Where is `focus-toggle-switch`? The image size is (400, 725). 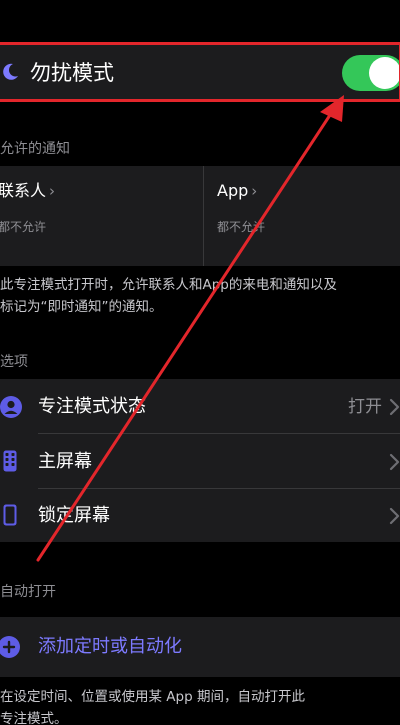
focus-toggle-switch is located at coordinates (371, 73).